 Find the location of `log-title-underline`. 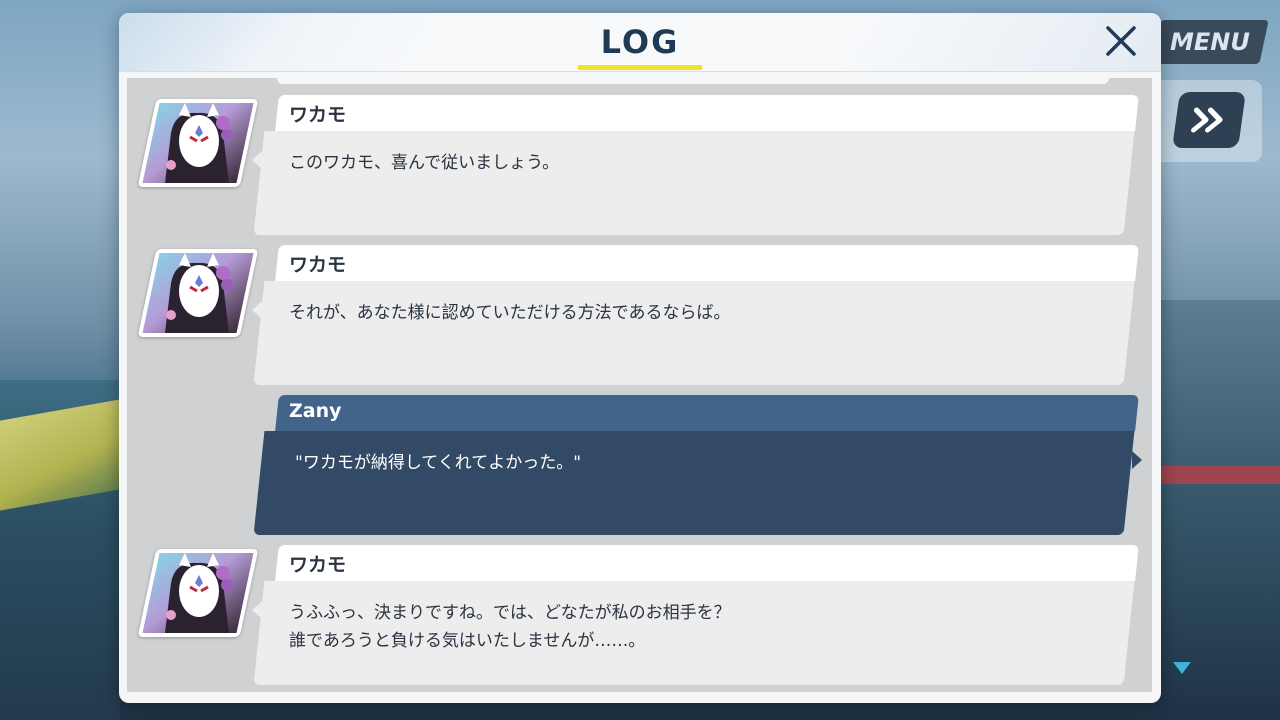

log-title-underline is located at coordinates (640, 67).